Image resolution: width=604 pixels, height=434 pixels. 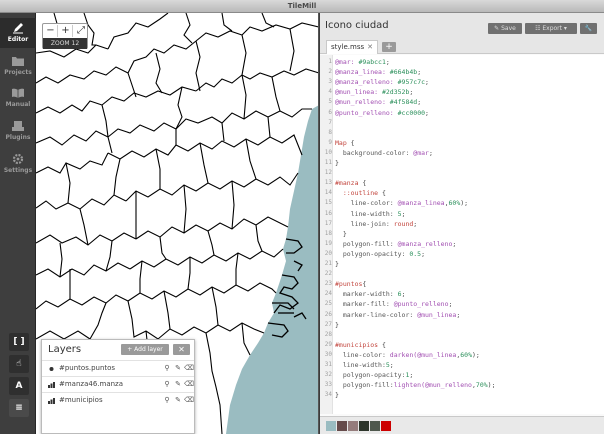 I want to click on code-line: marker-line-color: @mun_linea;, so click(x=397, y=315).